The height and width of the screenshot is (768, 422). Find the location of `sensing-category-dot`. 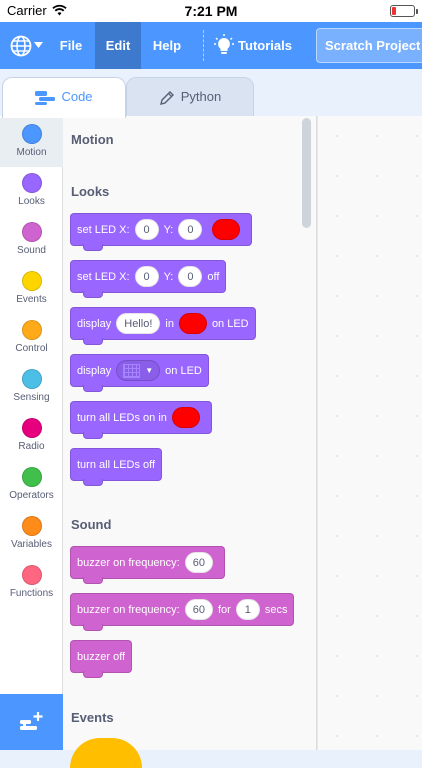

sensing-category-dot is located at coordinates (31, 379).